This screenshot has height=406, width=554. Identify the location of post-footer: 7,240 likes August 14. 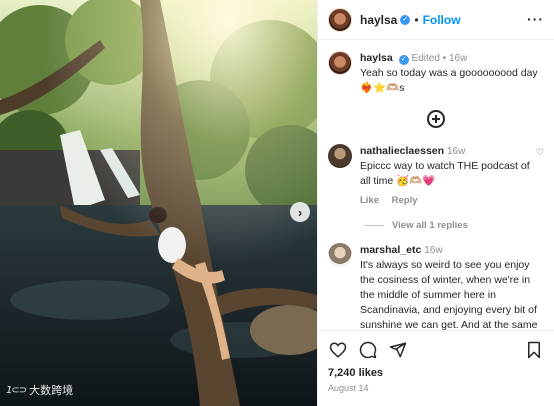
(436, 368).